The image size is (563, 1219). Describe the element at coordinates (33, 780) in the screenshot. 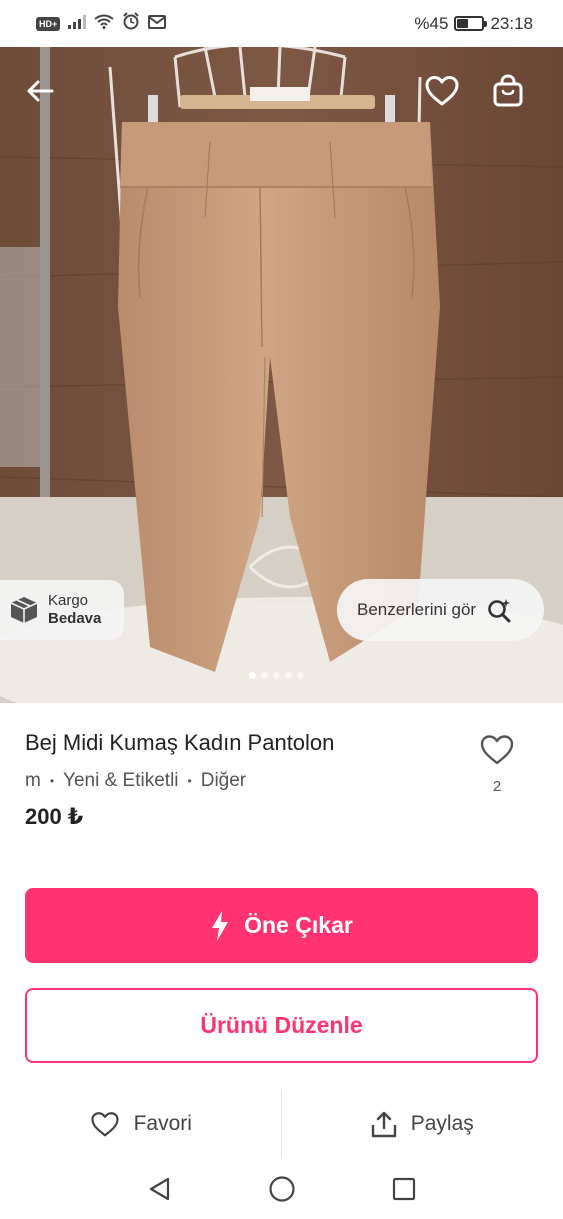

I see `product-size: m` at that location.